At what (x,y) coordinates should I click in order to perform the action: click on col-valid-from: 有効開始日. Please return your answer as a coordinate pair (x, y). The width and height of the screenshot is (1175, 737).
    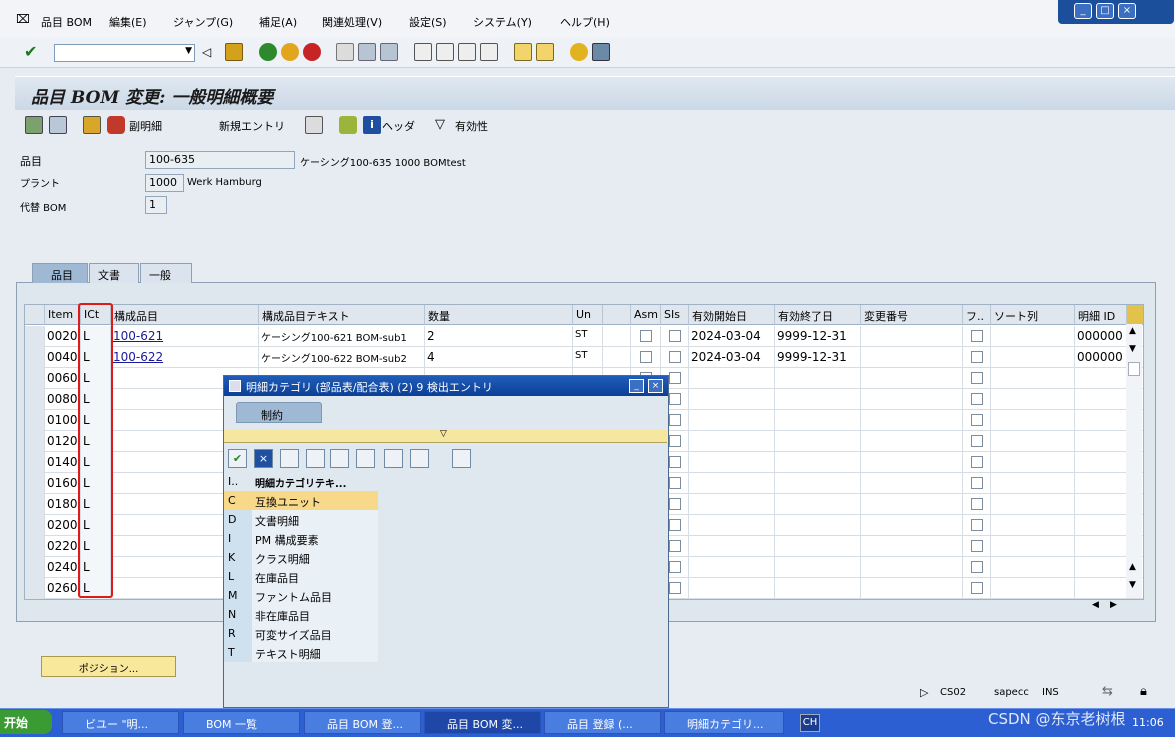
    Looking at the image, I should click on (732, 315).